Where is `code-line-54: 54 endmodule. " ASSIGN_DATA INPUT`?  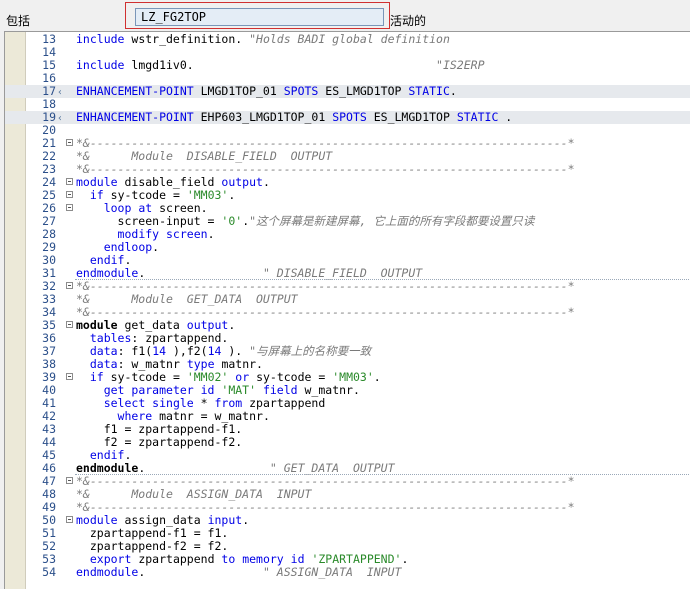 code-line-54: 54 endmodule. " ASSIGN_DATA INPUT is located at coordinates (347, 572).